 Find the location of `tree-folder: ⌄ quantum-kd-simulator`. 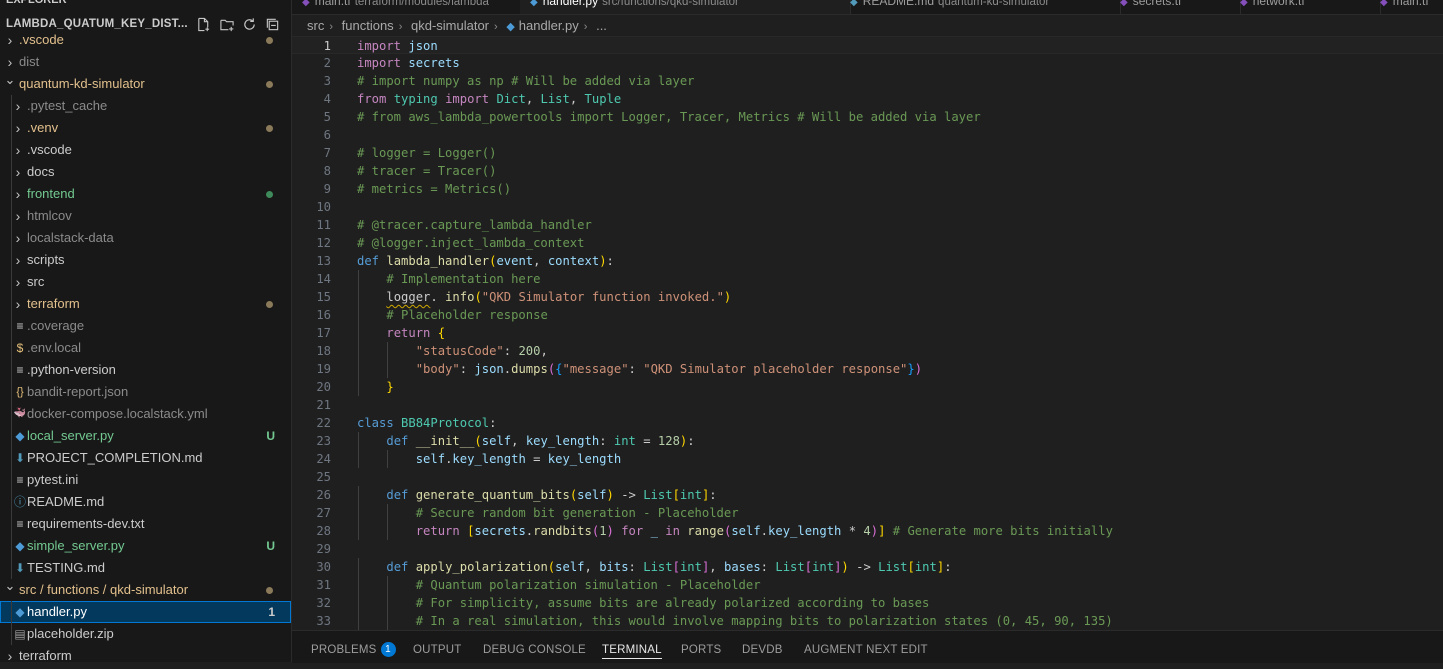

tree-folder: ⌄ quantum-kd-simulator is located at coordinates (145, 83).